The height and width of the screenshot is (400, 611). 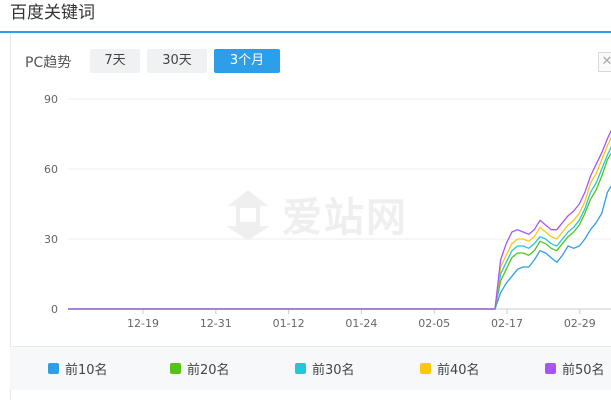 I want to click on y-tick-label: 90, so click(x=51, y=99).